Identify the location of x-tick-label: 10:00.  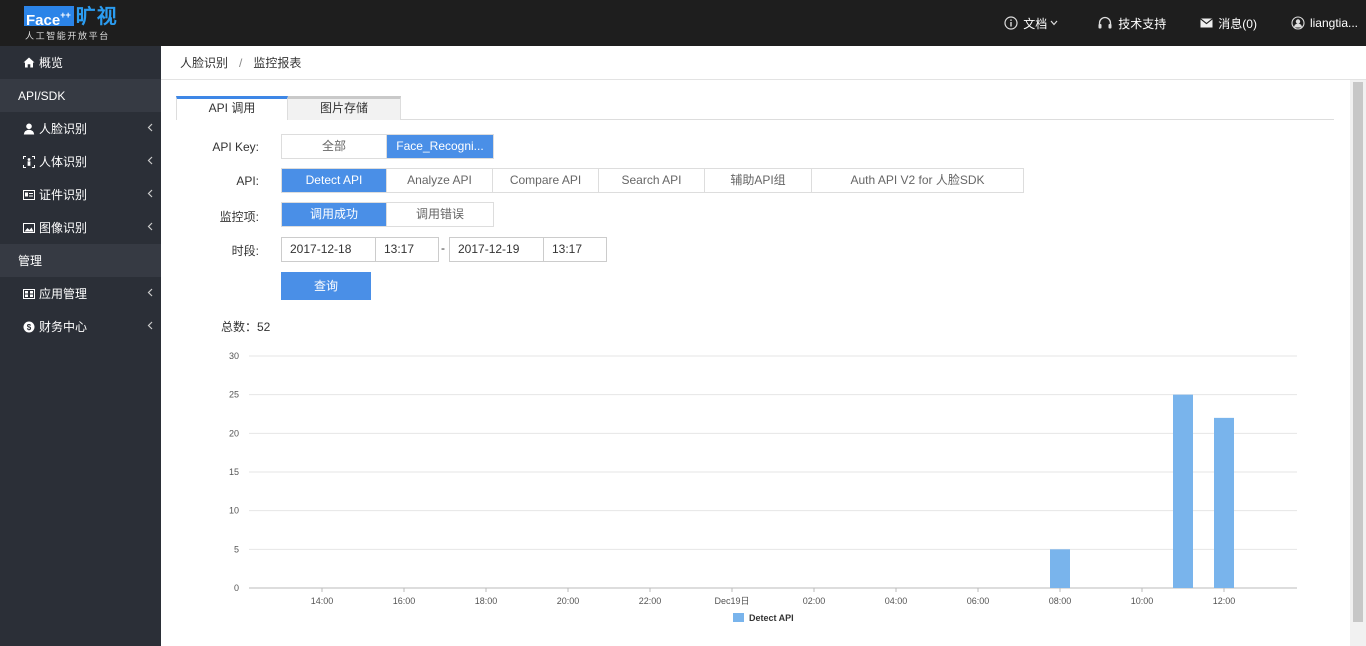
(1142, 601).